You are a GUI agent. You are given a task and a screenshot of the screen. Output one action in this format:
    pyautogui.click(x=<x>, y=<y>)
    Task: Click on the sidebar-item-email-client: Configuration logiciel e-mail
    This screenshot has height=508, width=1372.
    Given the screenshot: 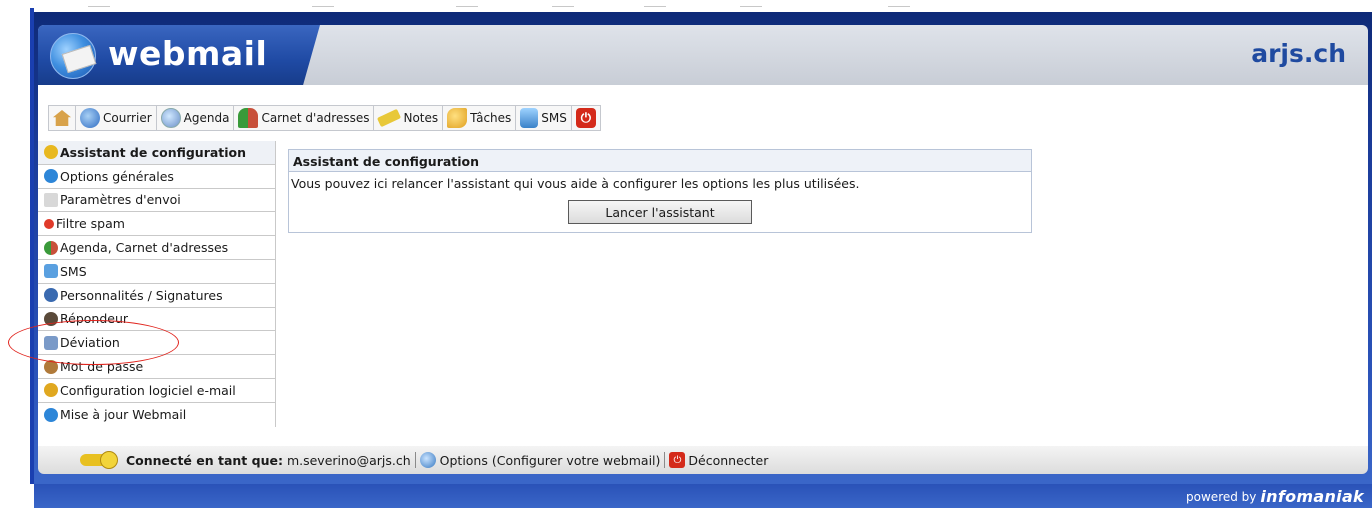 What is the action you would take?
    pyautogui.click(x=157, y=390)
    